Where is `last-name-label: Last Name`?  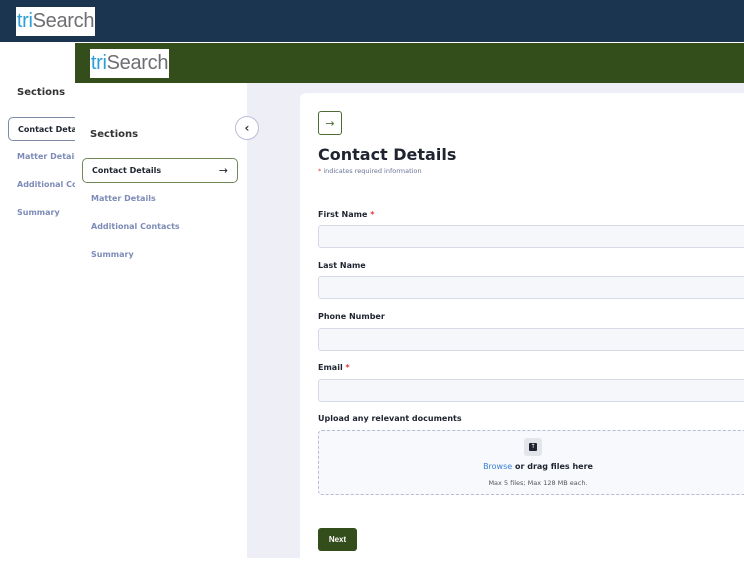 last-name-label: Last Name is located at coordinates (342, 265).